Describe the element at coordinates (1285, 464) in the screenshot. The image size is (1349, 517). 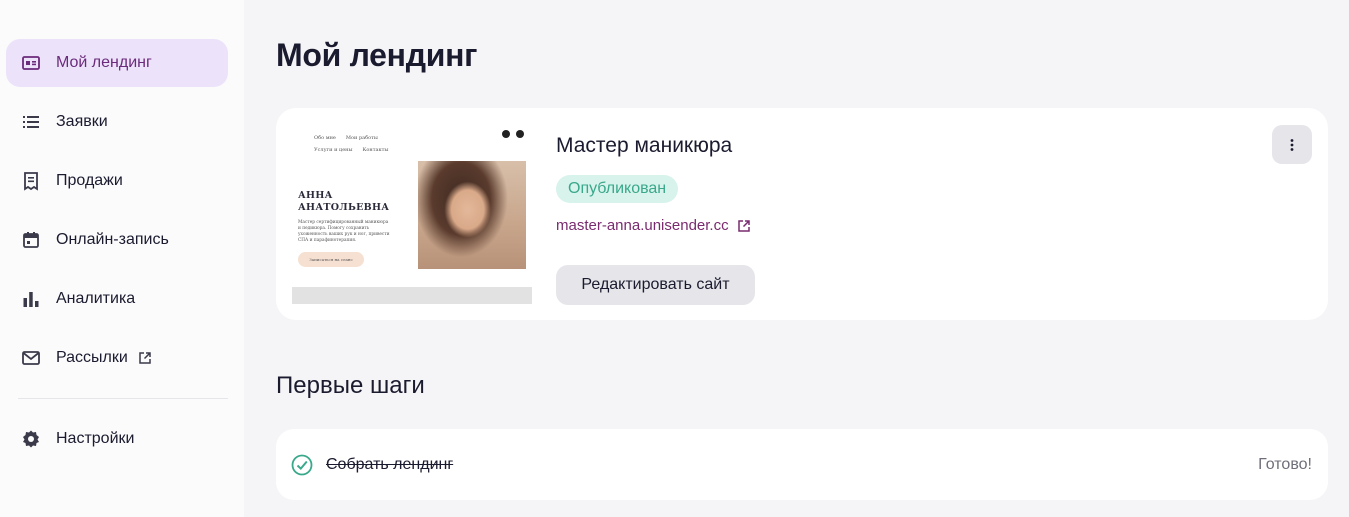
I see `step-status: Готово!` at that location.